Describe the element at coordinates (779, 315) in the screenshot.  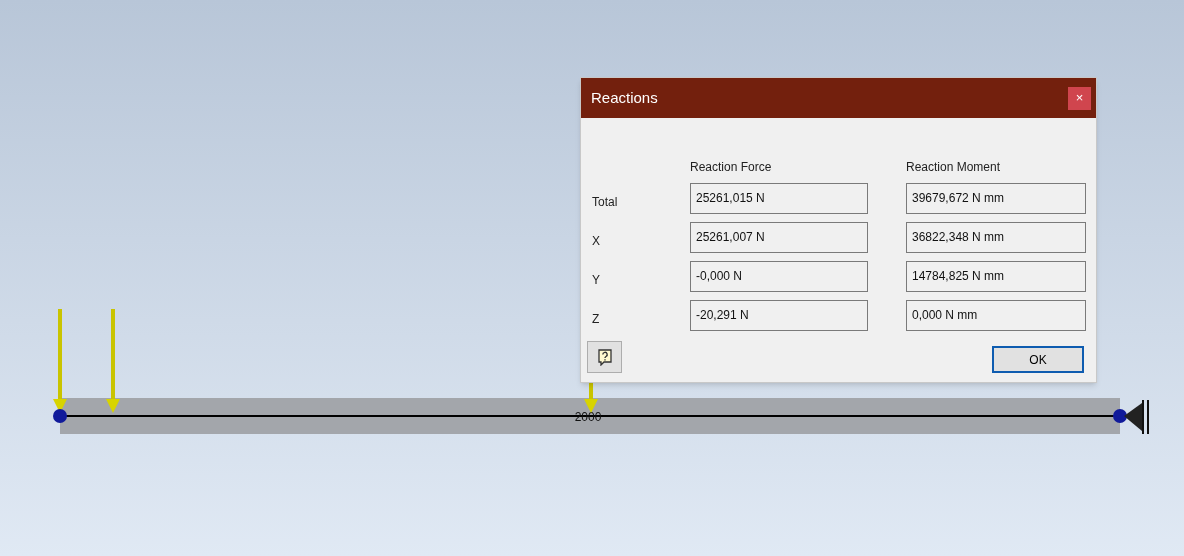
I see `force-field: -20,291 N` at that location.